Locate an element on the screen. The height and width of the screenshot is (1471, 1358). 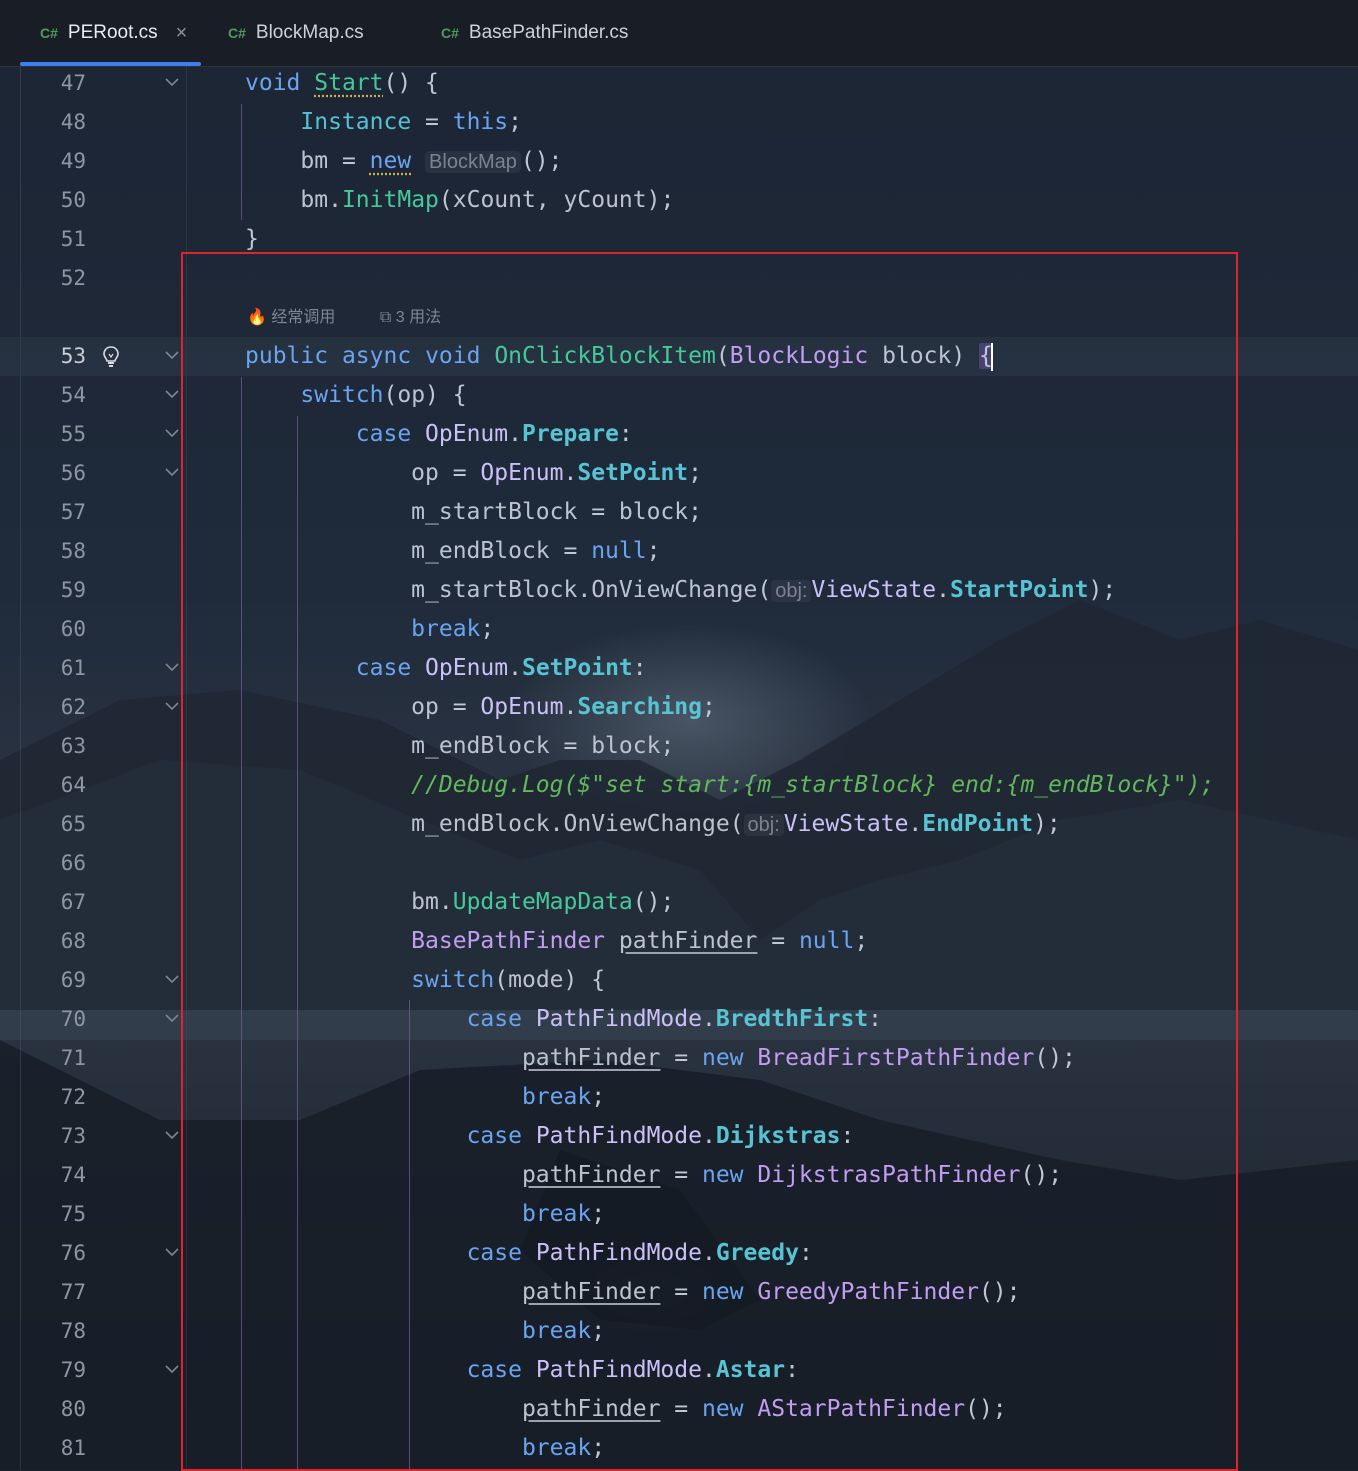
lightbulb-icon is located at coordinates (111, 357).